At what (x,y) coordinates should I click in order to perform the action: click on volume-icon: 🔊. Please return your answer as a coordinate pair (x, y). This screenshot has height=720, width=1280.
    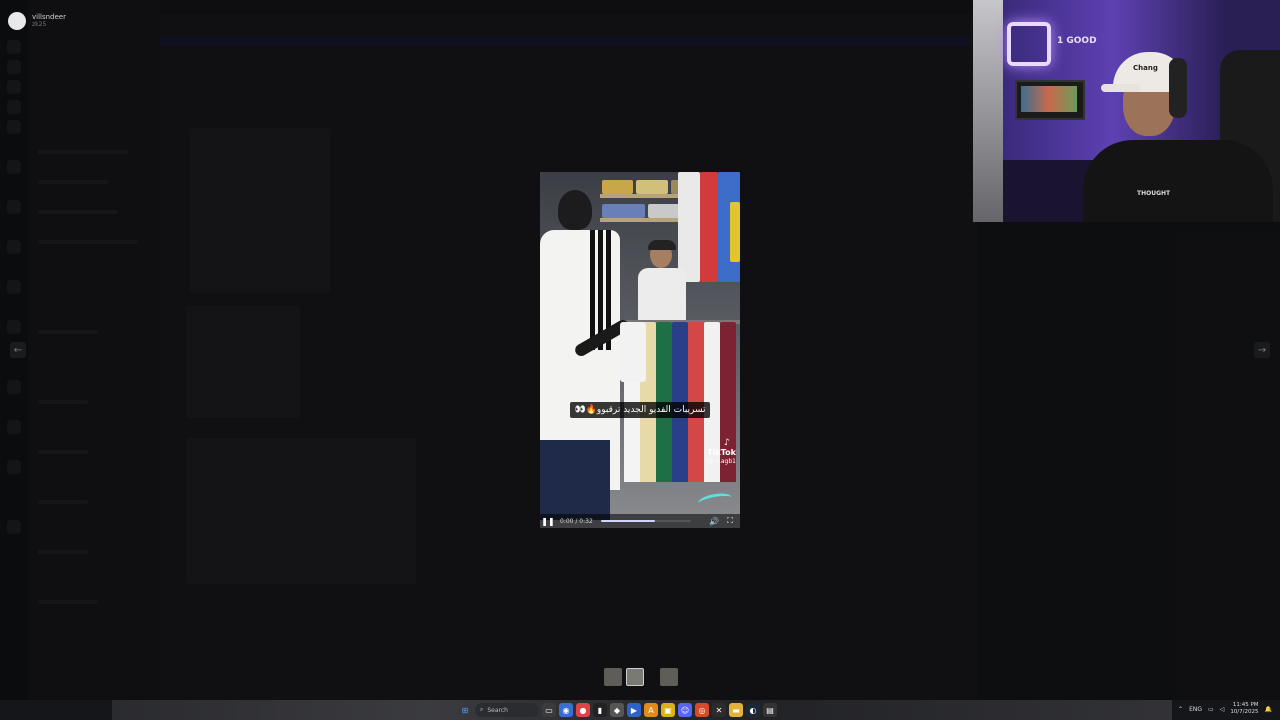
    Looking at the image, I should click on (714, 521).